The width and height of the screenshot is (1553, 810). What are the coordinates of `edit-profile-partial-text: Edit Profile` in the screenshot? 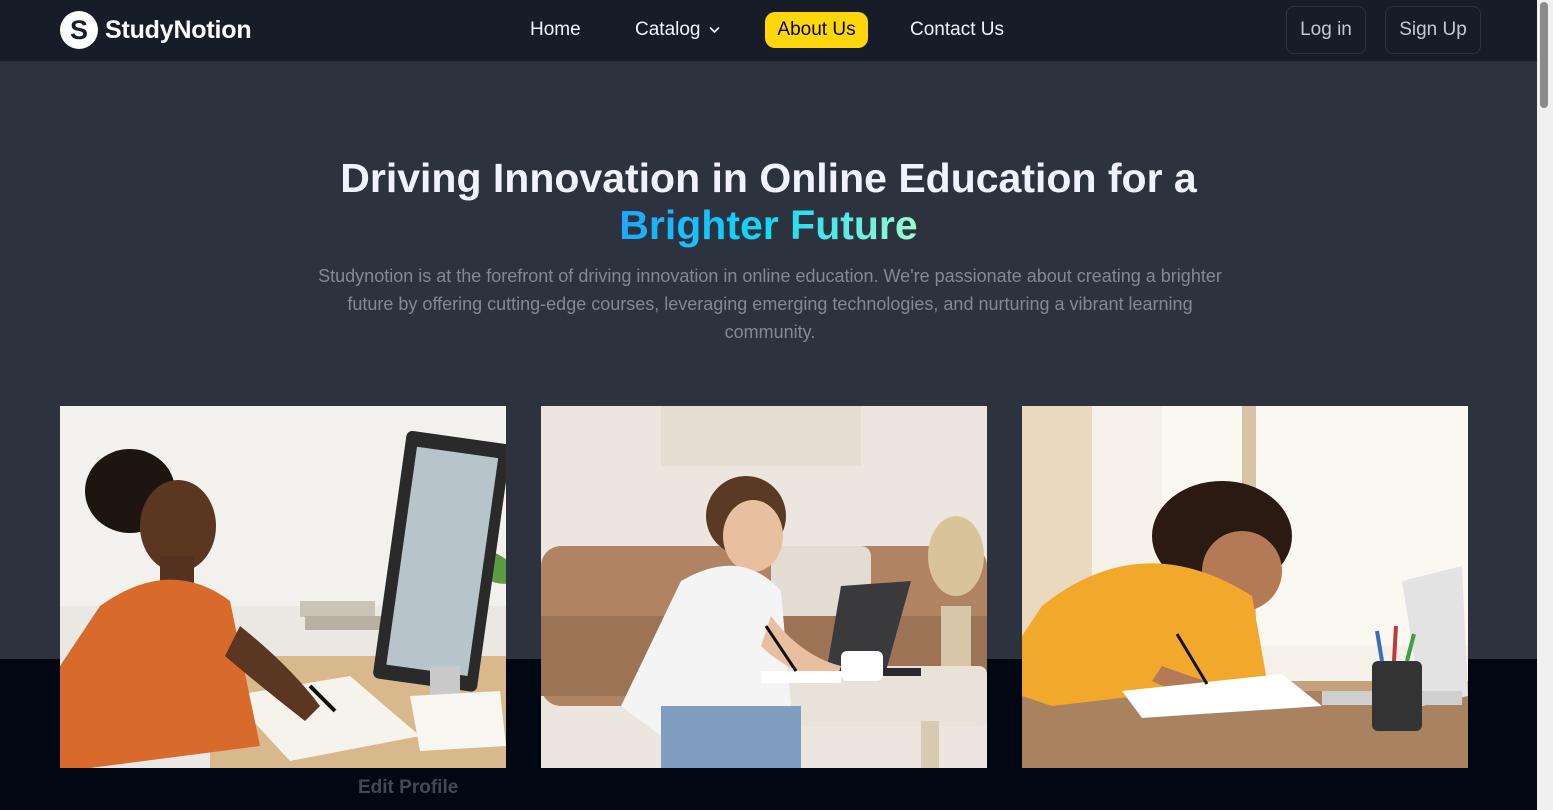 It's located at (408, 787).